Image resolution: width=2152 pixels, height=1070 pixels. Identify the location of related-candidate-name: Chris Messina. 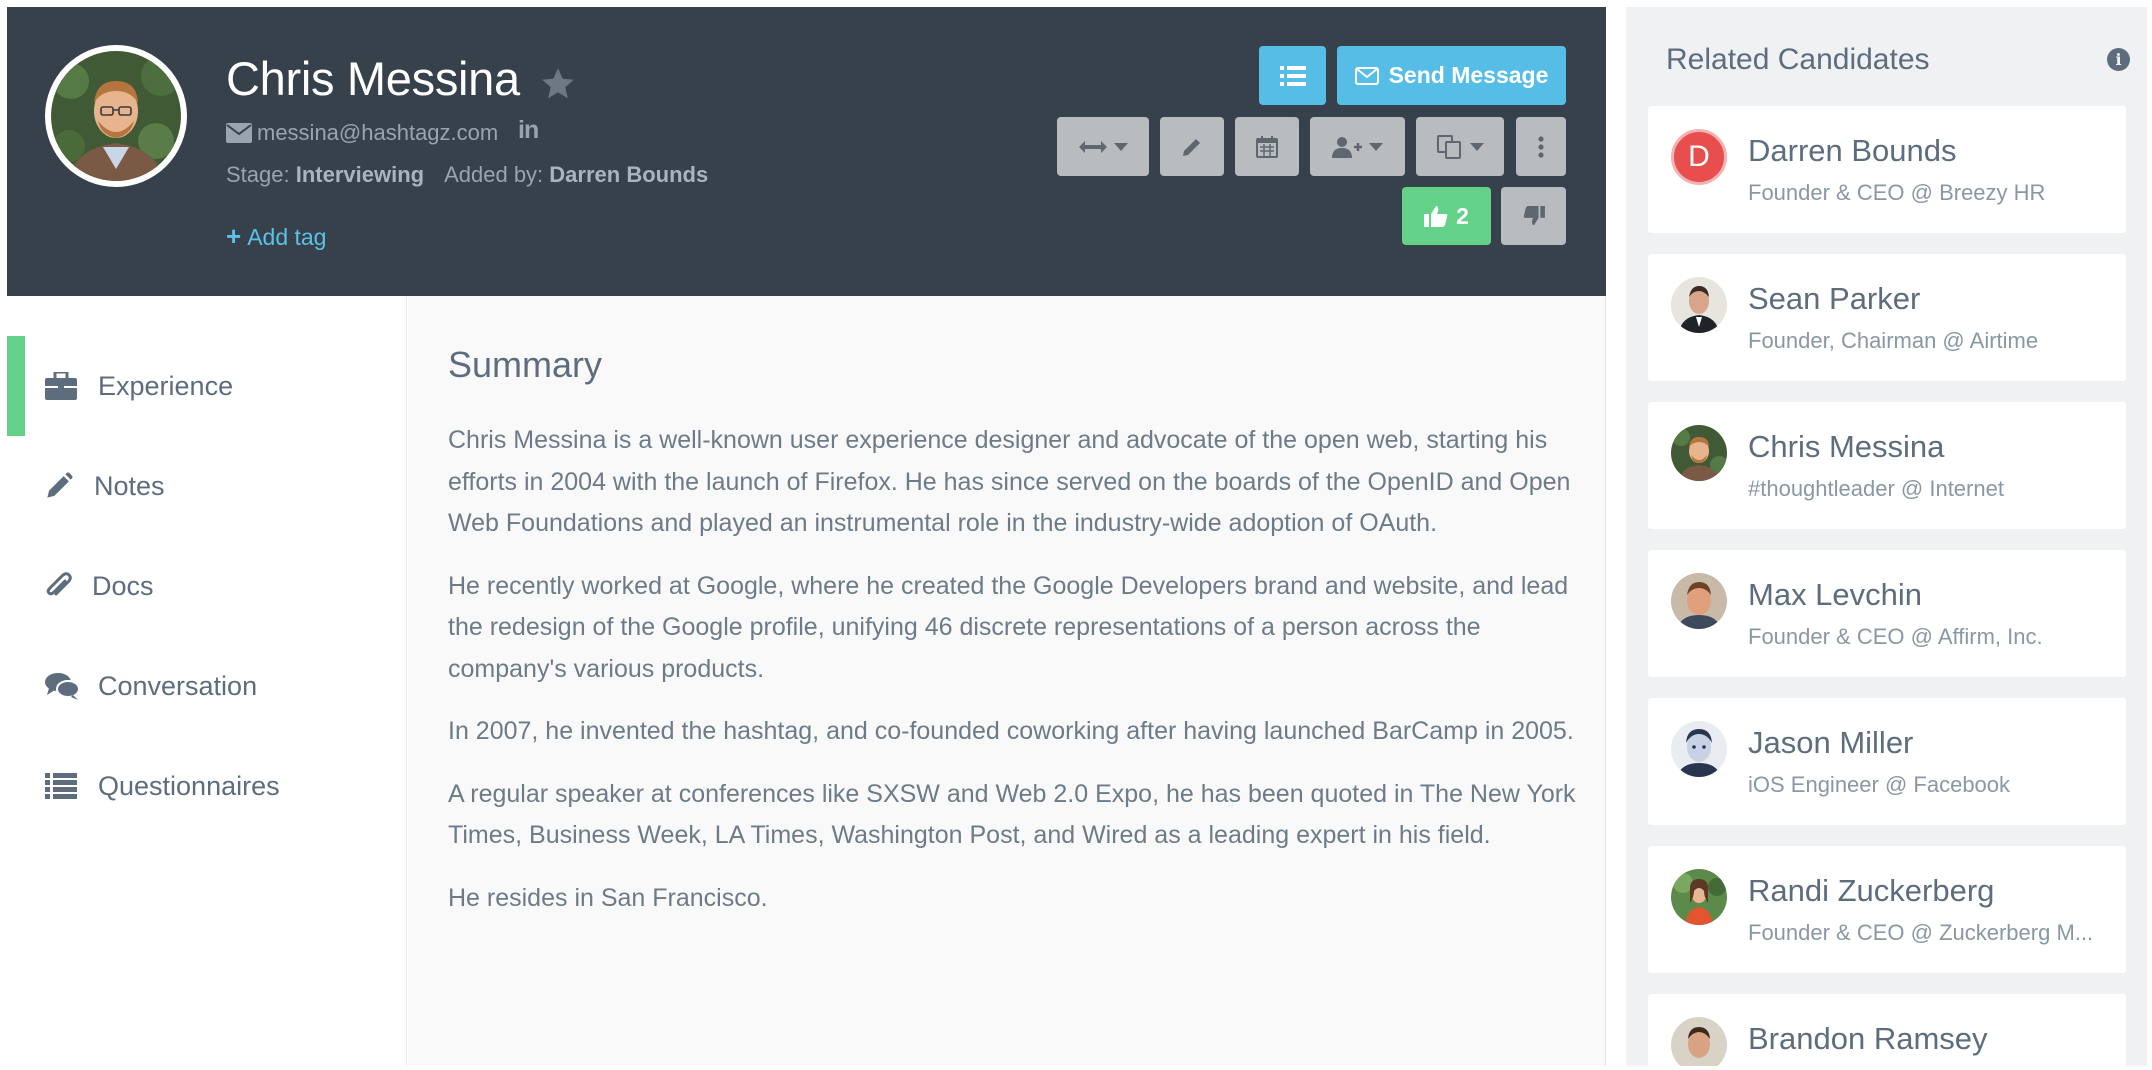
(1846, 446).